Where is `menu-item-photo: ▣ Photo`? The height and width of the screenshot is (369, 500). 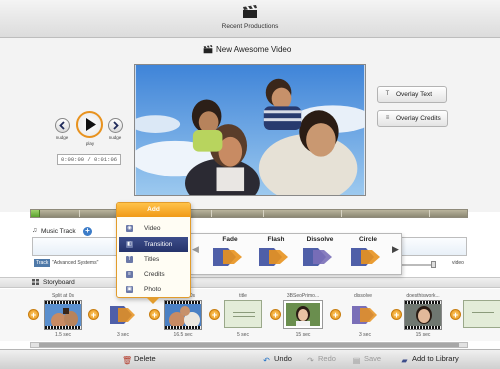
menu-item-photo: ▣ Photo is located at coordinates (153, 289).